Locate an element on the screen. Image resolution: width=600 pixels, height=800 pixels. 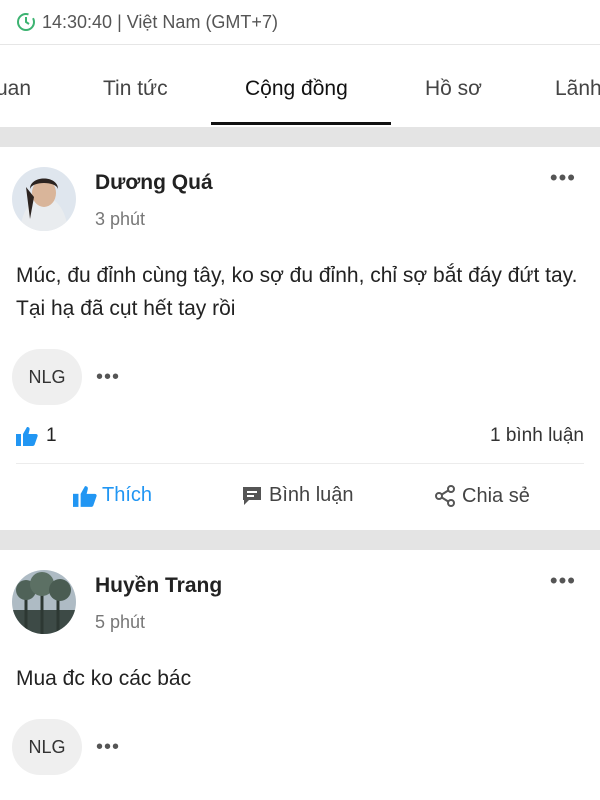
tab-ho-so: Hồ sơ is located at coordinates (453, 89).